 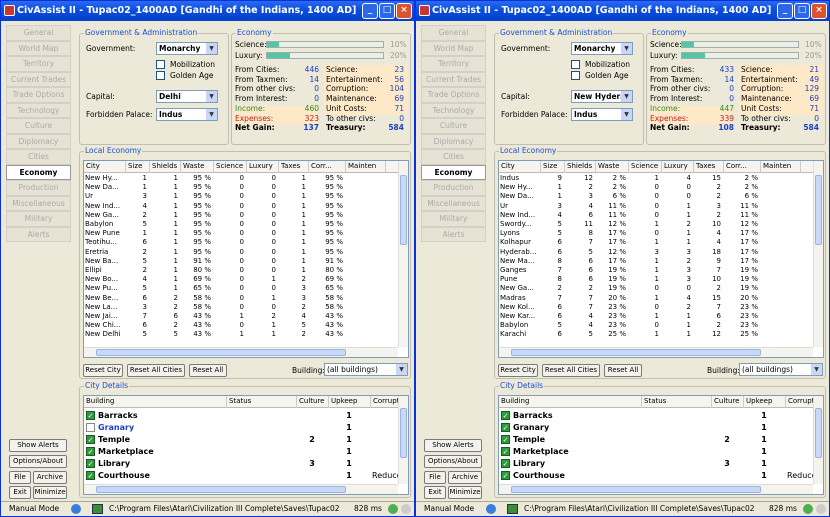 I want to click on reset-city-button: Reset City, so click(x=103, y=370).